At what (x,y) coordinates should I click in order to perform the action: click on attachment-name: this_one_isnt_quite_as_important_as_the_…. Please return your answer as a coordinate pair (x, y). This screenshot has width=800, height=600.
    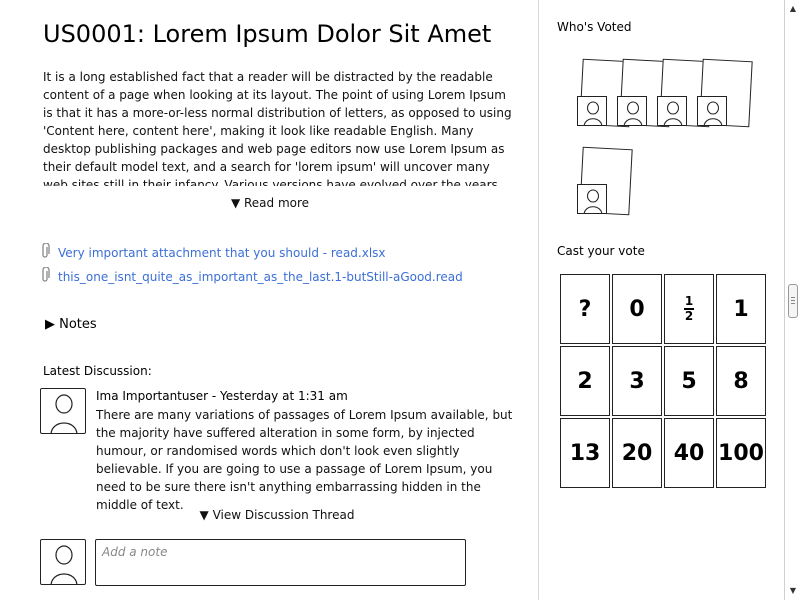
    Looking at the image, I should click on (260, 276).